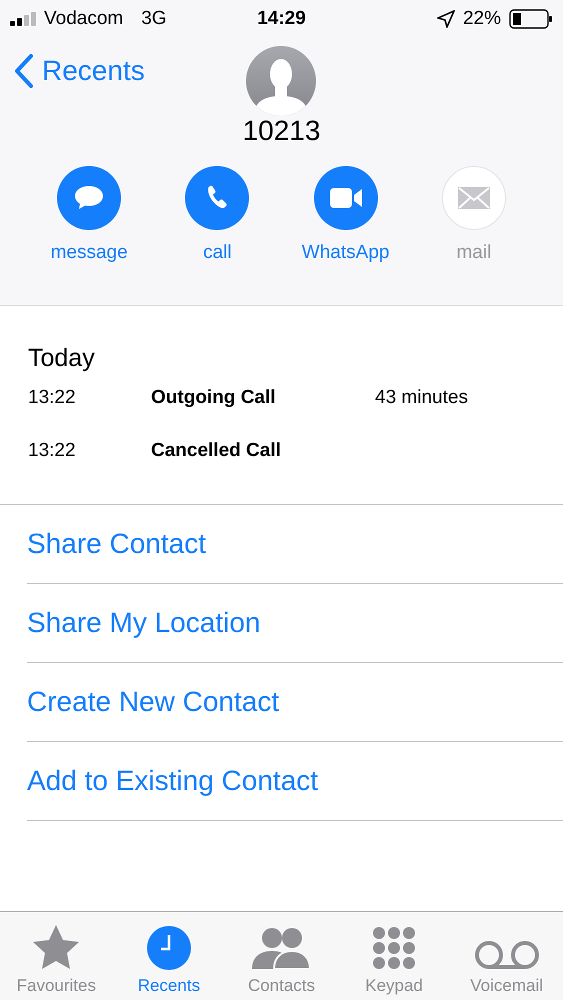 The height and width of the screenshot is (1000, 563). Describe the element at coordinates (168, 948) in the screenshot. I see `clock-icon` at that location.